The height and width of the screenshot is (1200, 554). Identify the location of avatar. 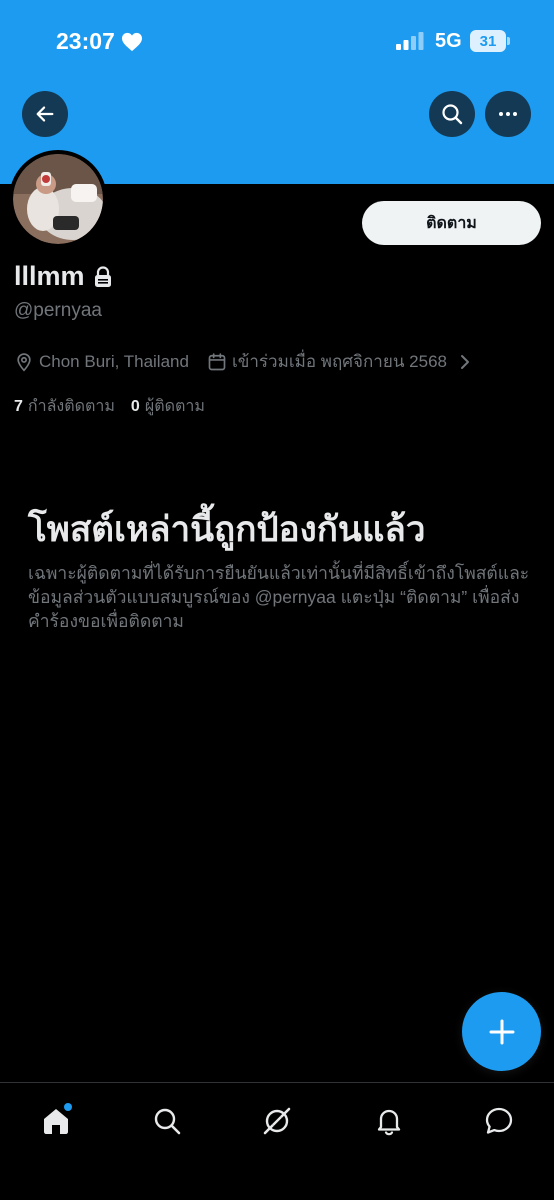
(58, 199).